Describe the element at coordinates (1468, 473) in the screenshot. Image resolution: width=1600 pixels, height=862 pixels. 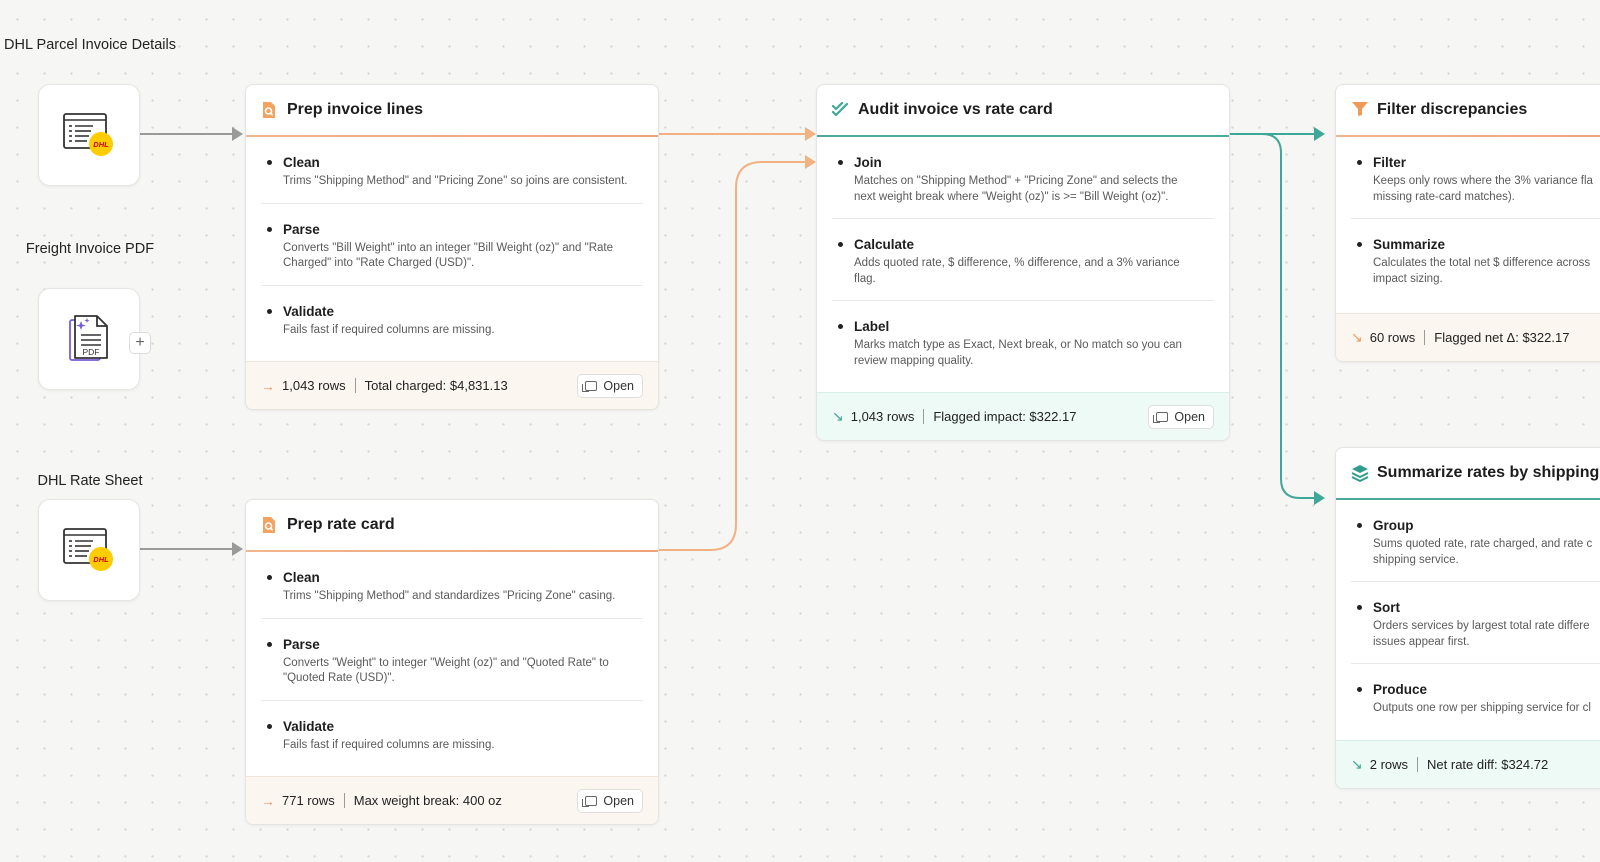
I see `card-header: Summarize rates by shipping` at that location.